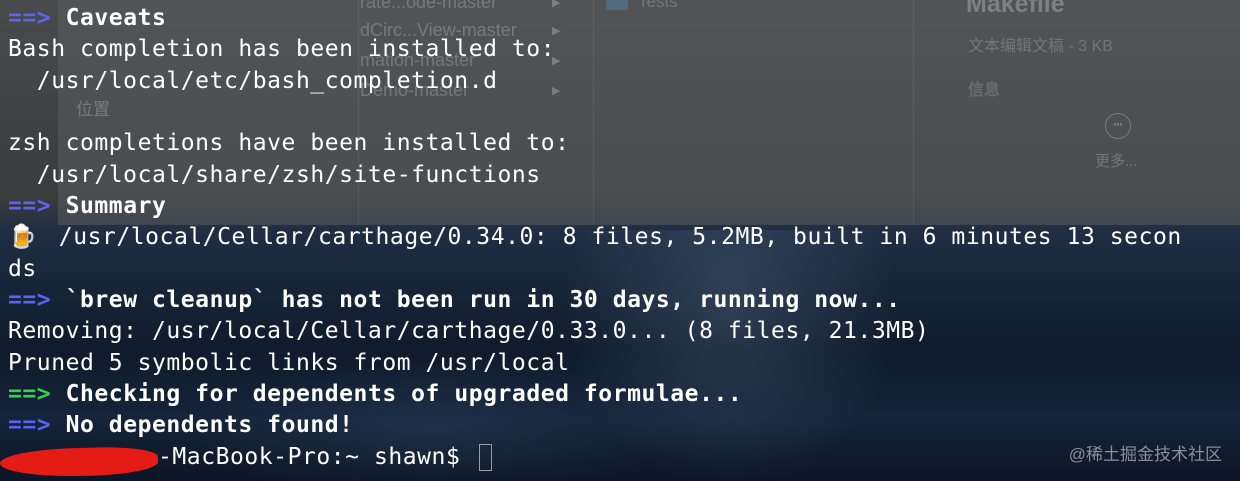 This screenshot has width=1240, height=481. What do you see at coordinates (282, 49) in the screenshot?
I see `terminal-line: Bash completion has been installed to:` at bounding box center [282, 49].